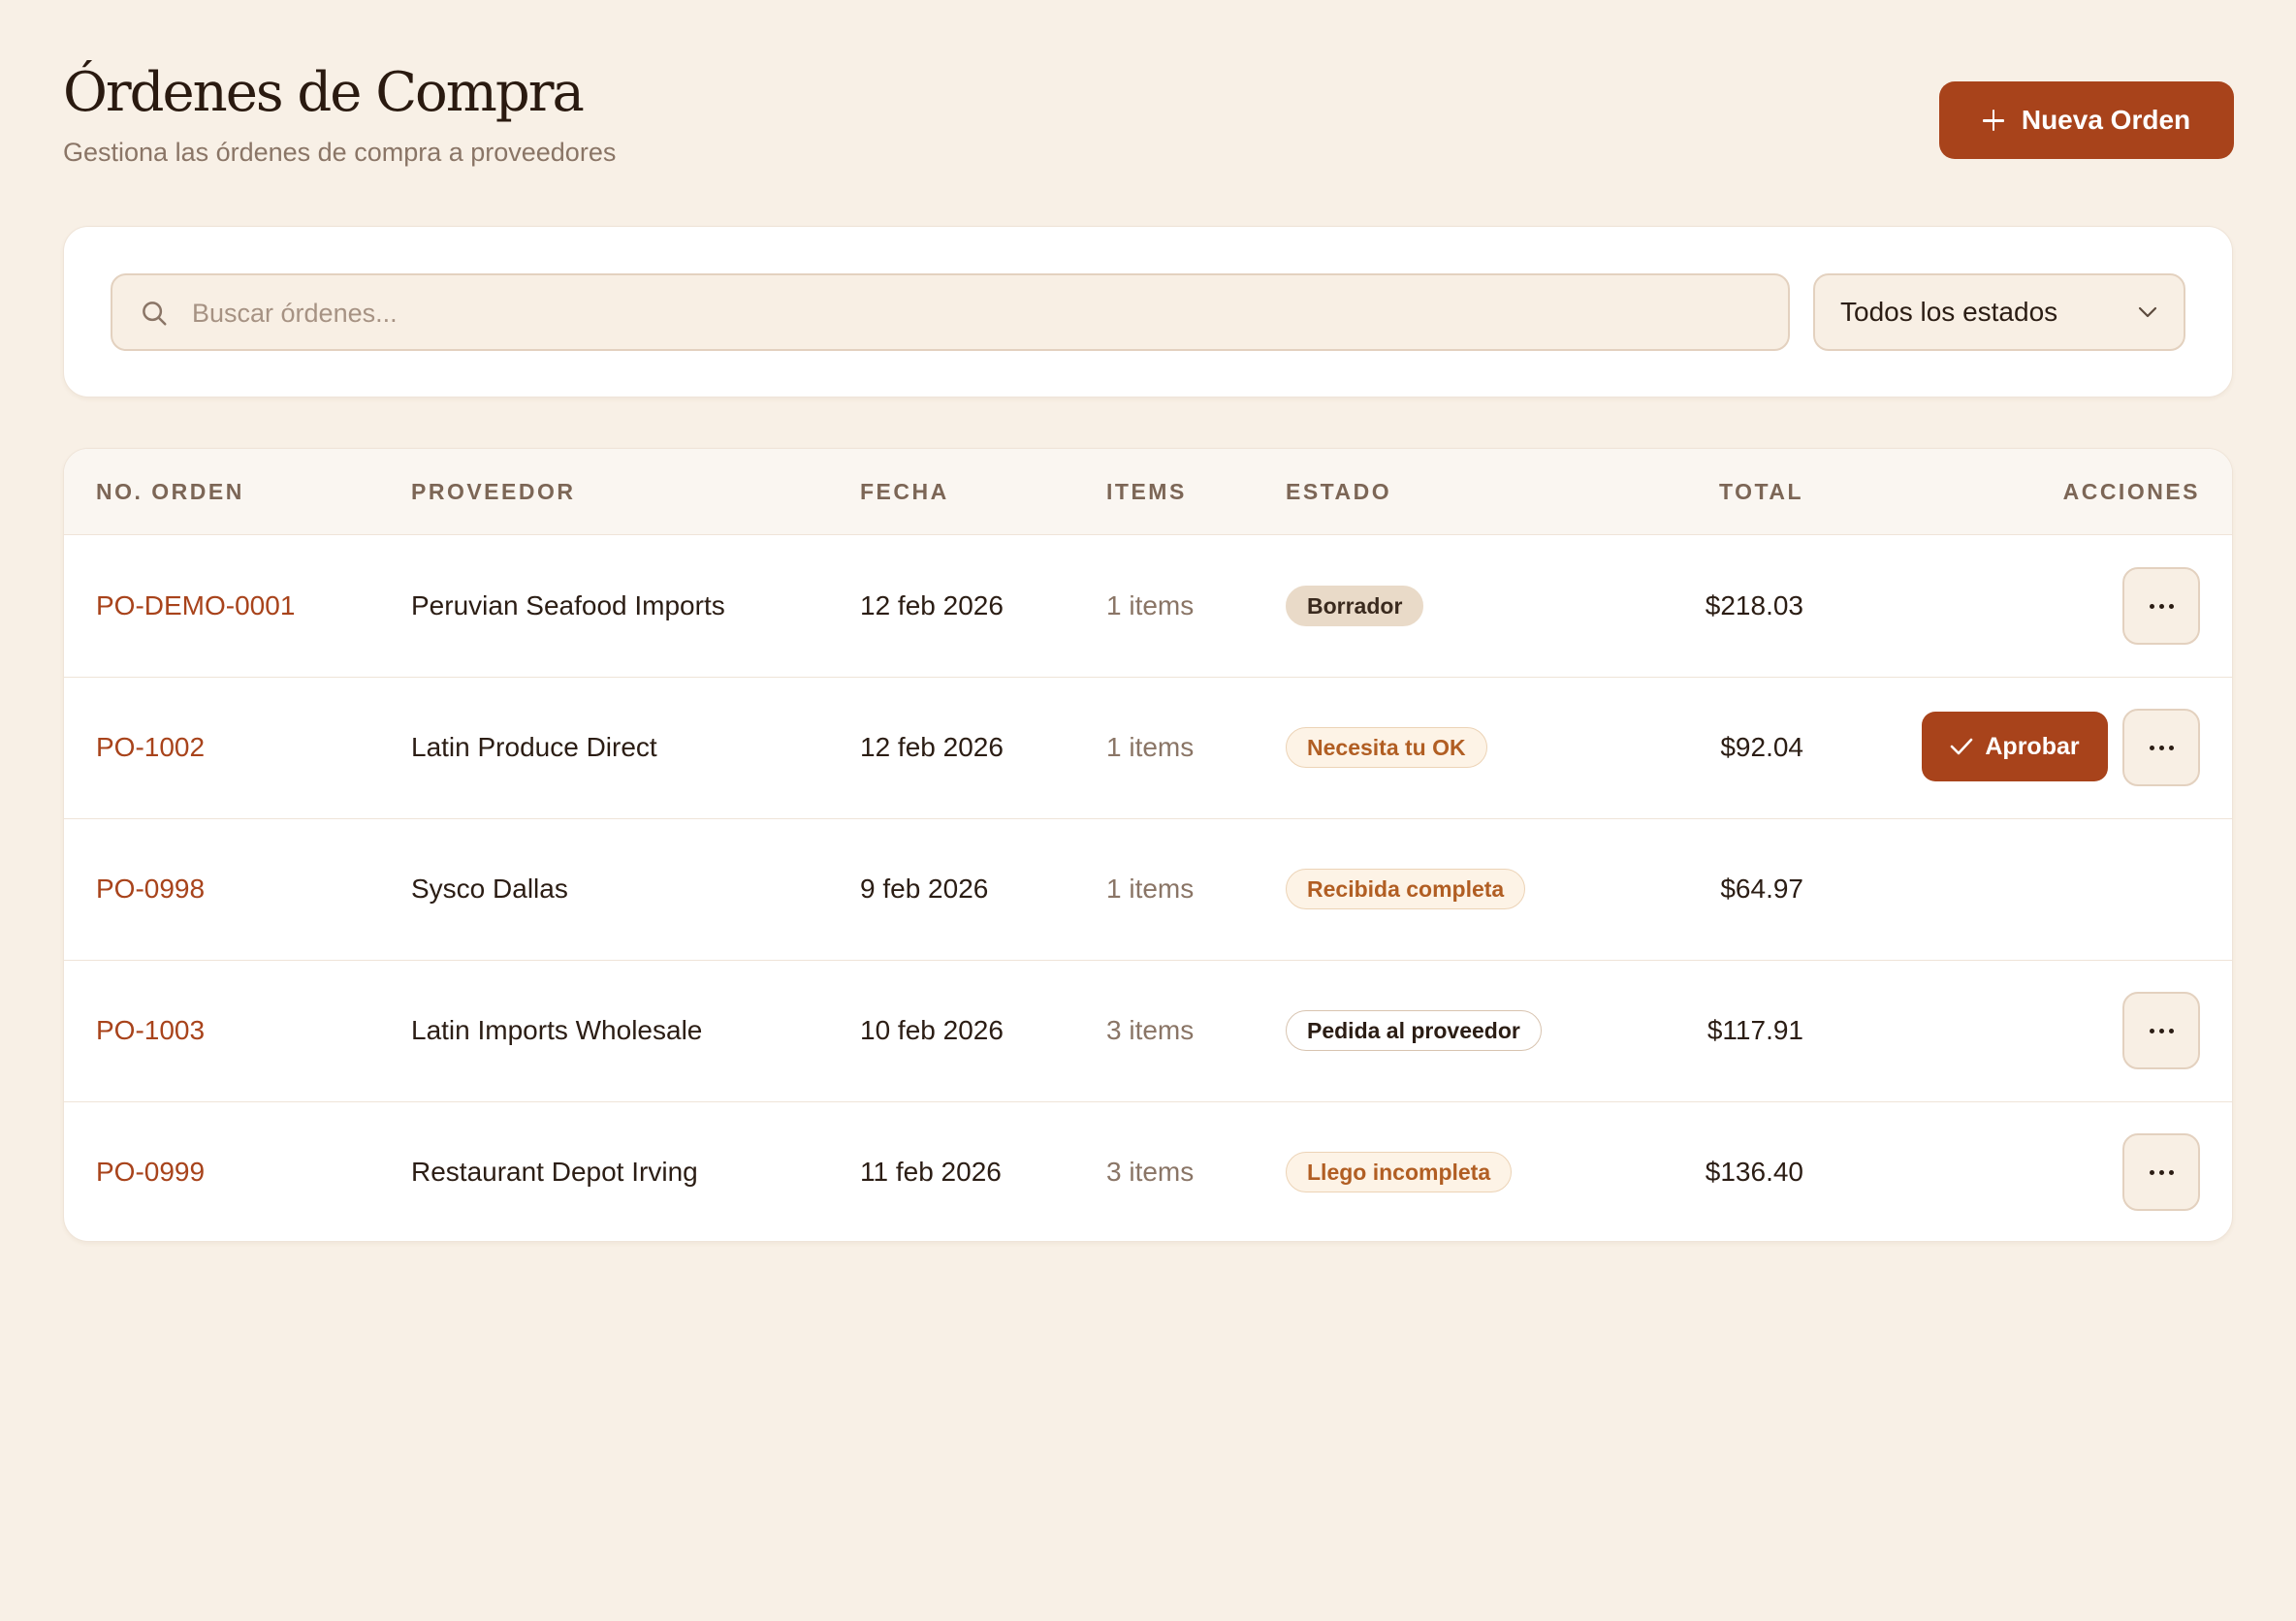 This screenshot has width=2296, height=1621. I want to click on order-total: $92.04, so click(1761, 747).